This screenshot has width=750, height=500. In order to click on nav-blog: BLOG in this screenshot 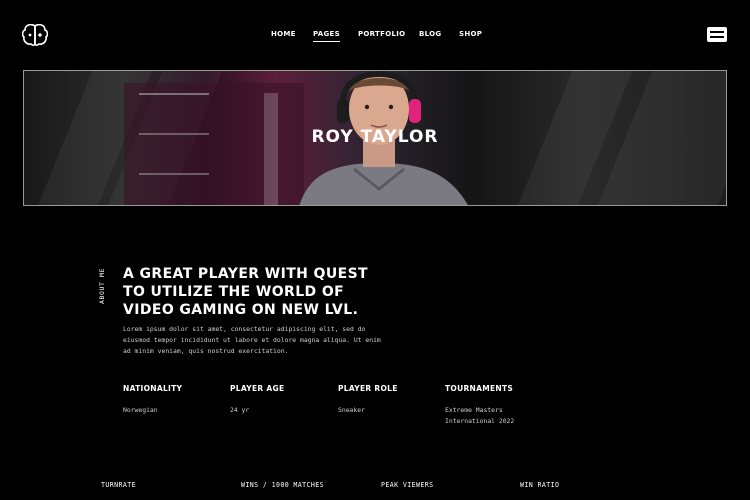, I will do `click(430, 34)`.